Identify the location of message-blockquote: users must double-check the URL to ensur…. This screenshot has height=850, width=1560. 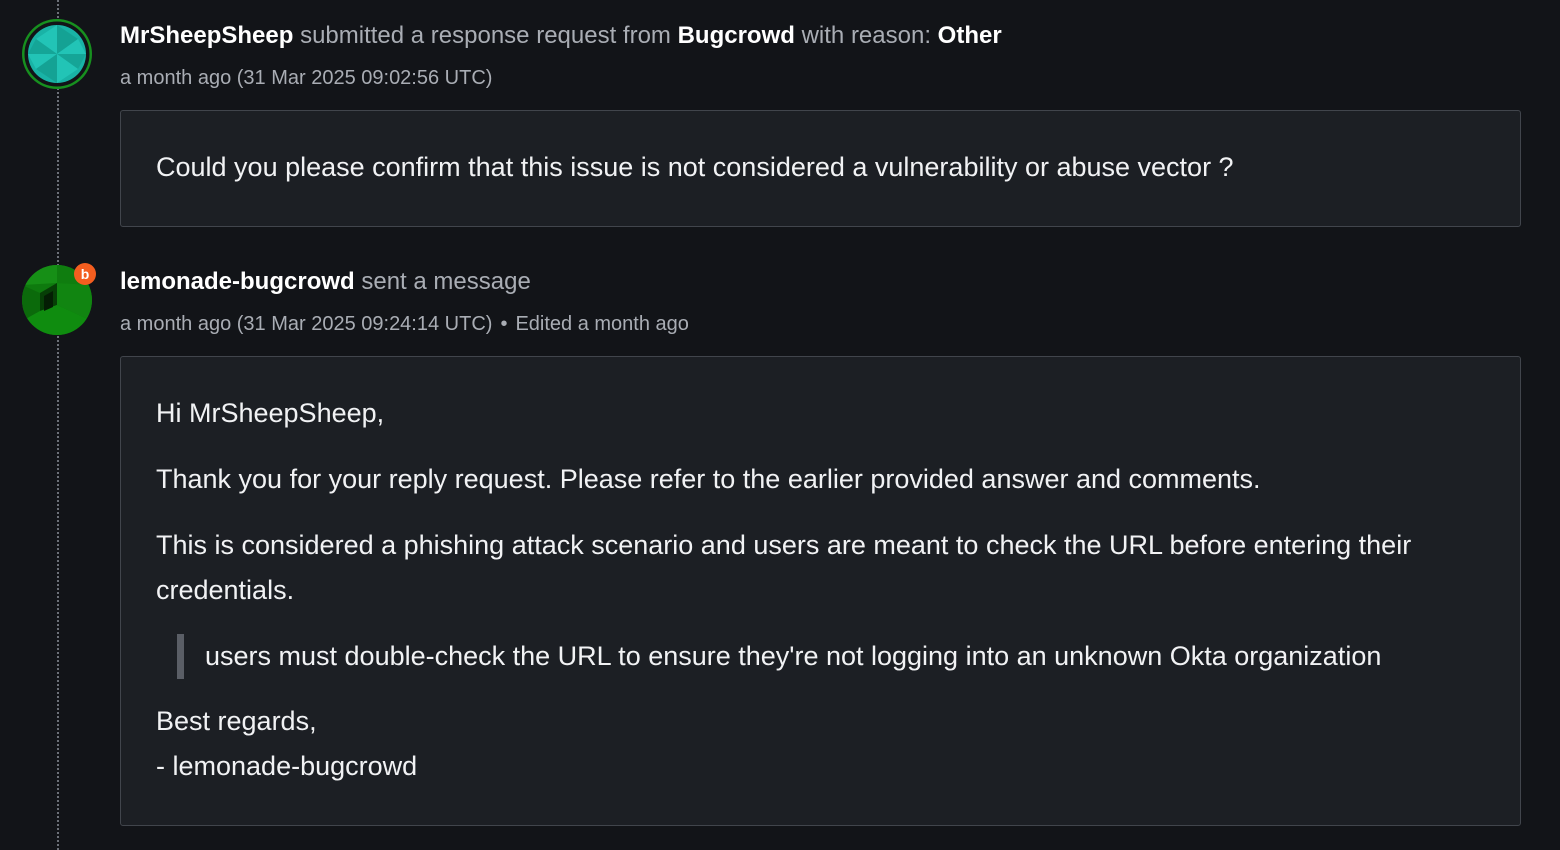
(779, 656).